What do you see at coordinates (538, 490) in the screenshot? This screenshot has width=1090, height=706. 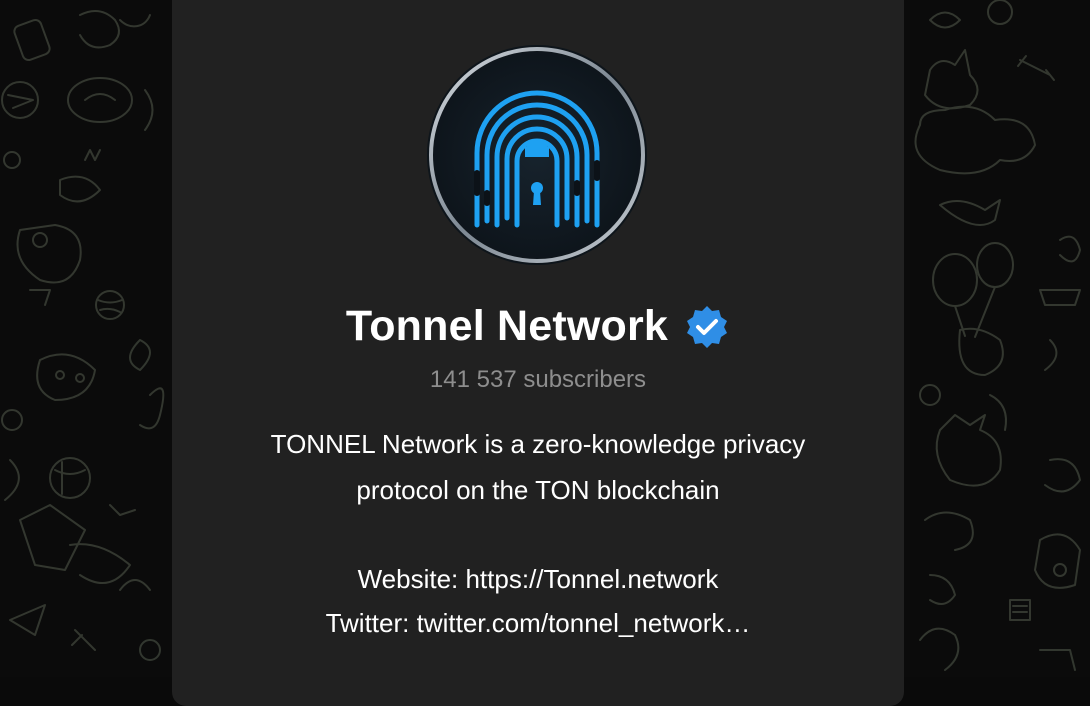 I see `description-line: protocol on the TON blockchain` at bounding box center [538, 490].